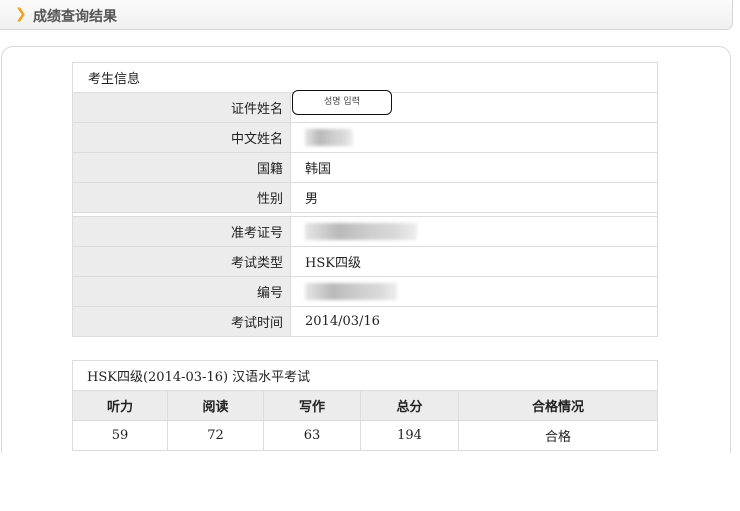 This screenshot has width=740, height=511. What do you see at coordinates (181, 261) in the screenshot?
I see `exam-type-label: 考试类型` at bounding box center [181, 261].